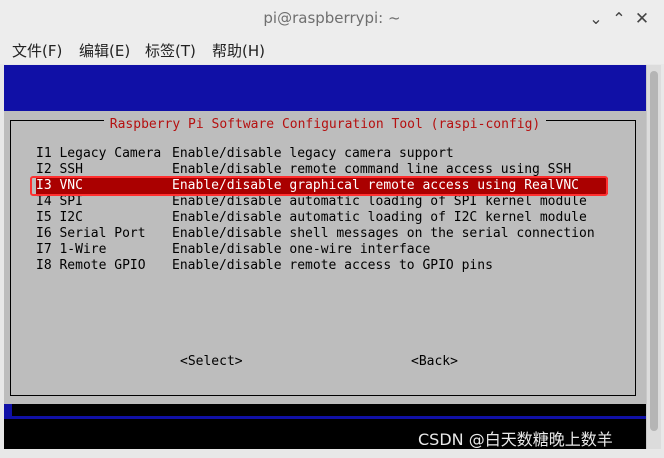 The width and height of the screenshot is (664, 458). I want to click on menu-tabs: 标签(T), so click(170, 50).